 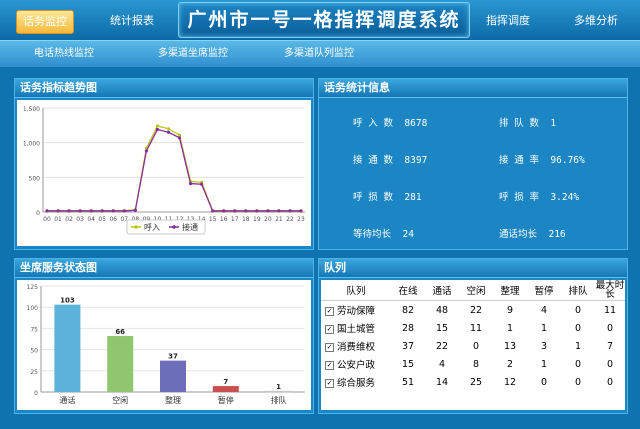 I want to click on queue-name-cell: ✓ 劳动保障, so click(x=356, y=310).